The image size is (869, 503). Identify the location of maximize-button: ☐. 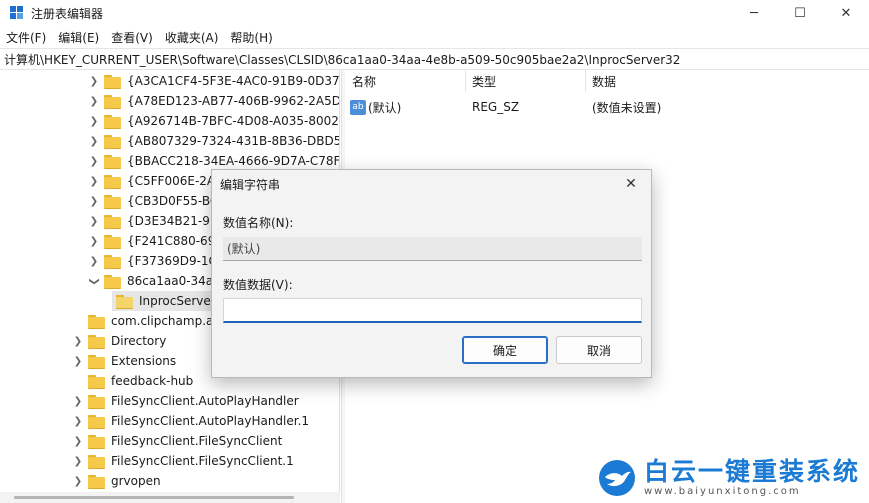
(800, 13).